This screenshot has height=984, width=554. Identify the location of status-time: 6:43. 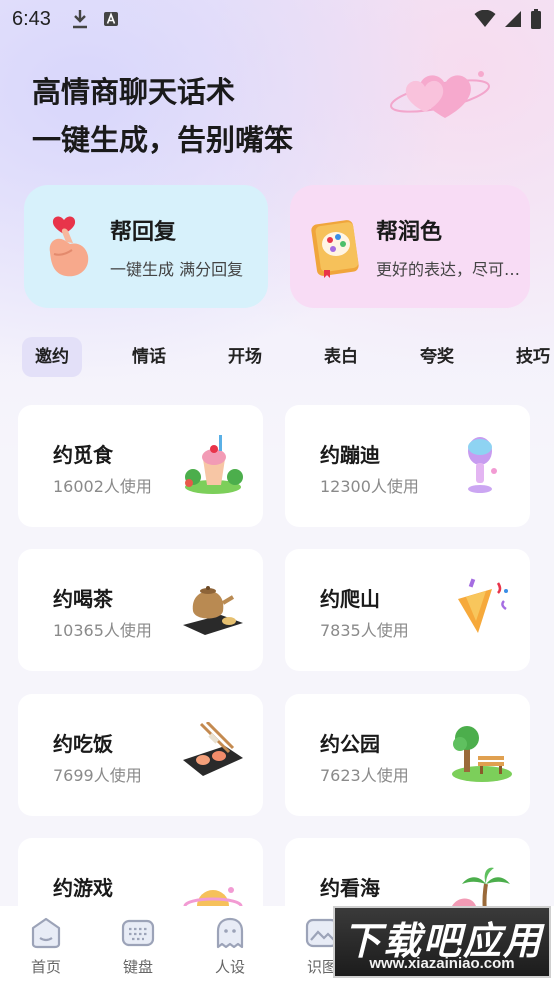
(31, 18).